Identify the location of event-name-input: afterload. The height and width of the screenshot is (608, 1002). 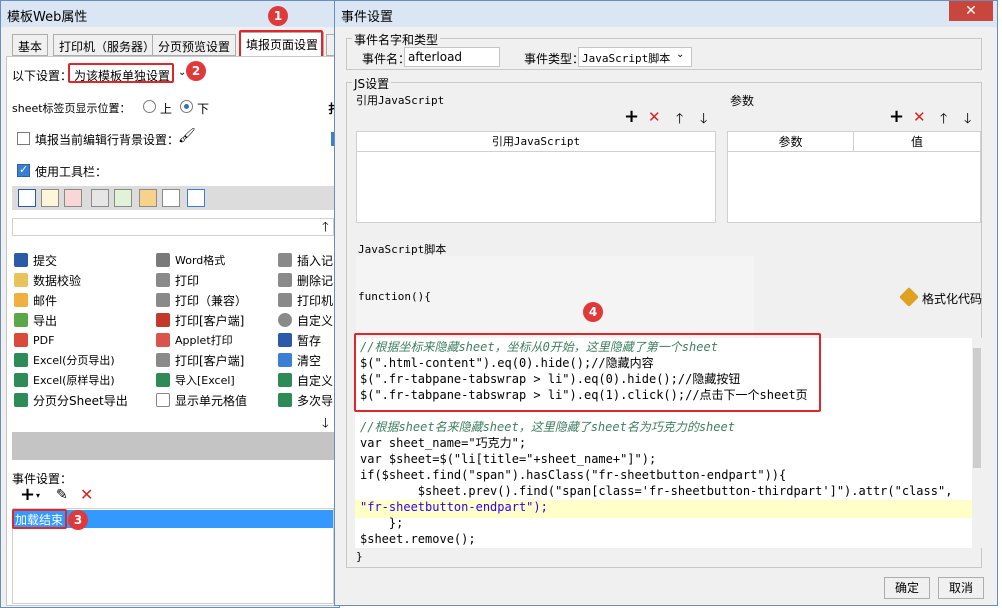
(452, 57).